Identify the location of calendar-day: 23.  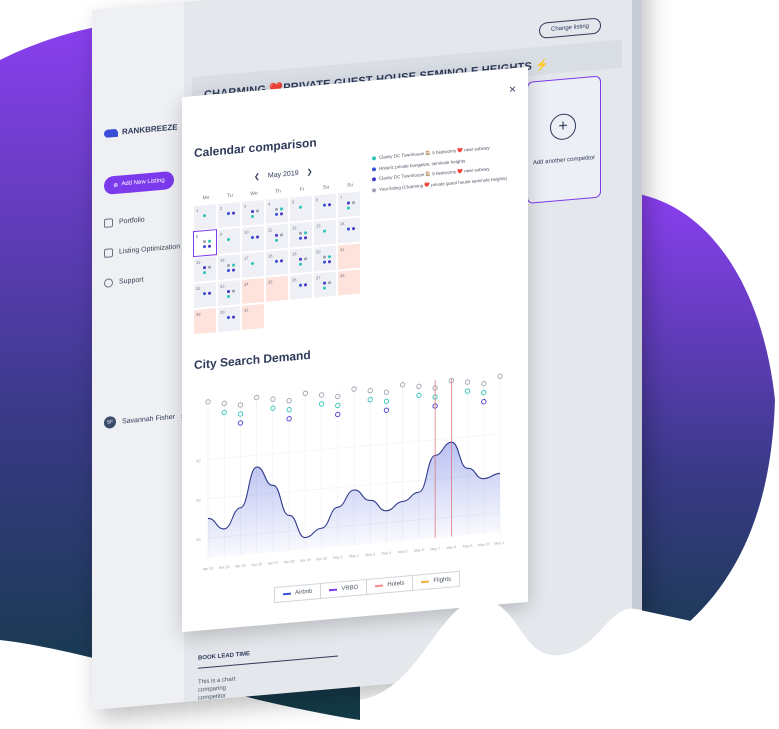
(229, 293).